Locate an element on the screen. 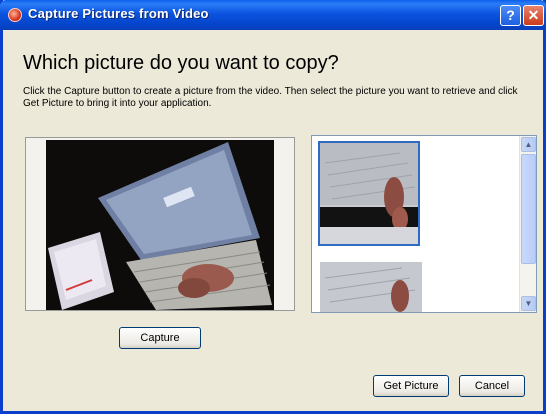 This screenshot has width=546, height=414. get-picture-button: Get Picture is located at coordinates (411, 386).